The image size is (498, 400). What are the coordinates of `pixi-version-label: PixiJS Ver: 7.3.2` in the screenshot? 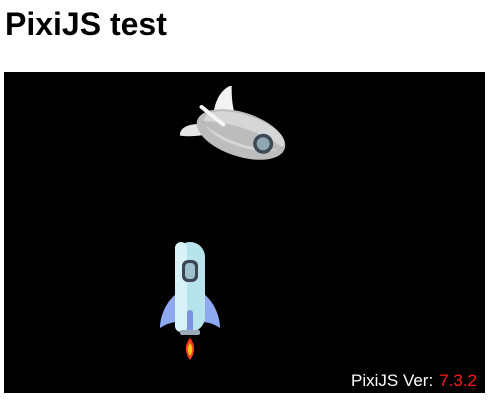 It's located at (414, 381).